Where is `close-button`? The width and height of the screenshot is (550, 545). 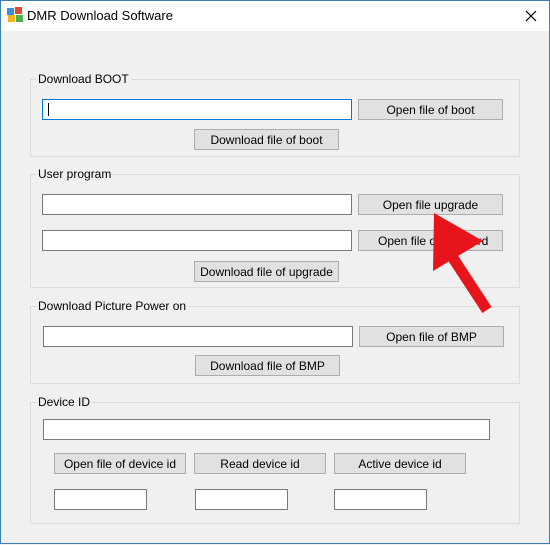 close-button is located at coordinates (531, 16).